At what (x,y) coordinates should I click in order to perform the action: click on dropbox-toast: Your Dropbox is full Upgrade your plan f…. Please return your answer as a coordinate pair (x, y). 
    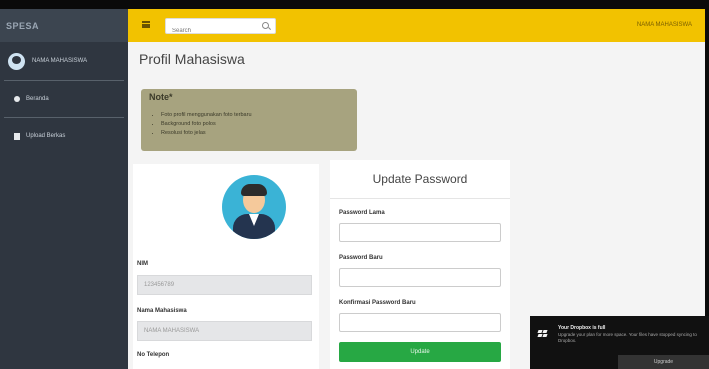
    Looking at the image, I should click on (619, 342).